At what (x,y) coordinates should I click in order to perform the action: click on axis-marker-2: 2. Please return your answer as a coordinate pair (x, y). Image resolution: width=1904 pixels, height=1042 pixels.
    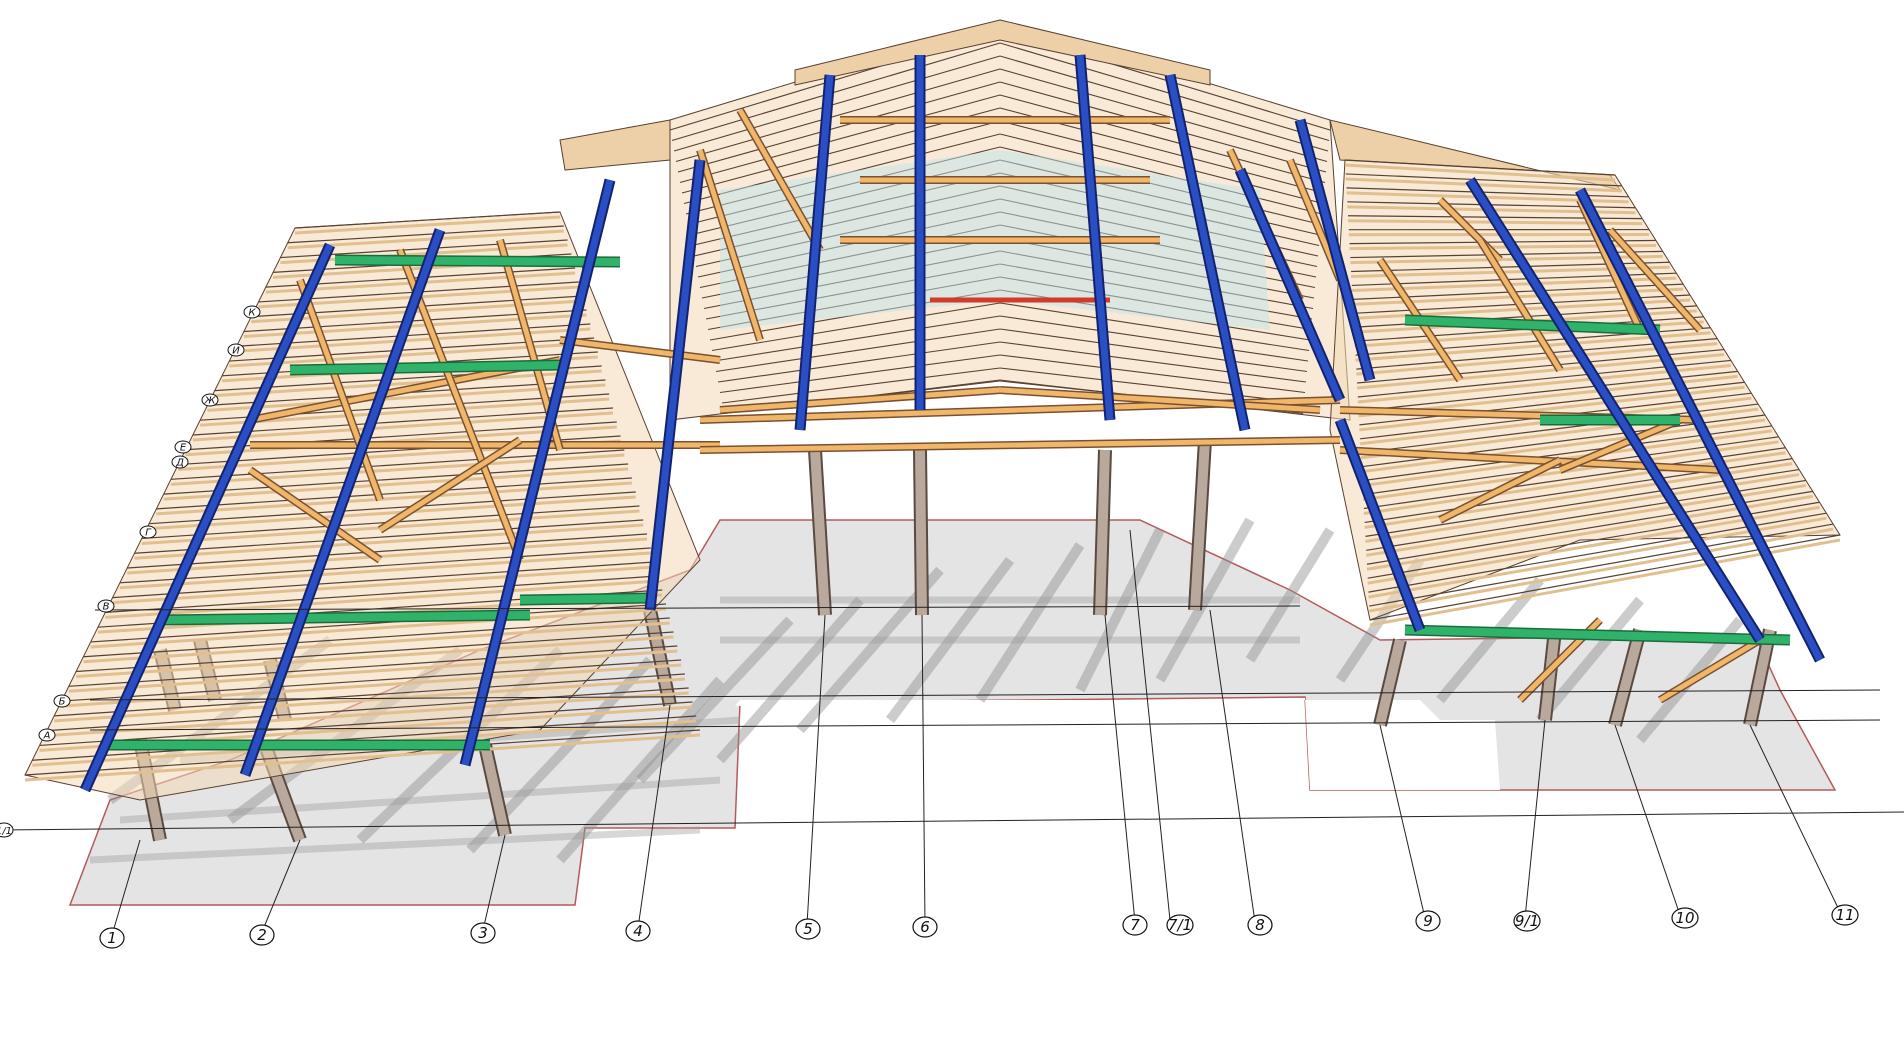
    Looking at the image, I should click on (262, 935).